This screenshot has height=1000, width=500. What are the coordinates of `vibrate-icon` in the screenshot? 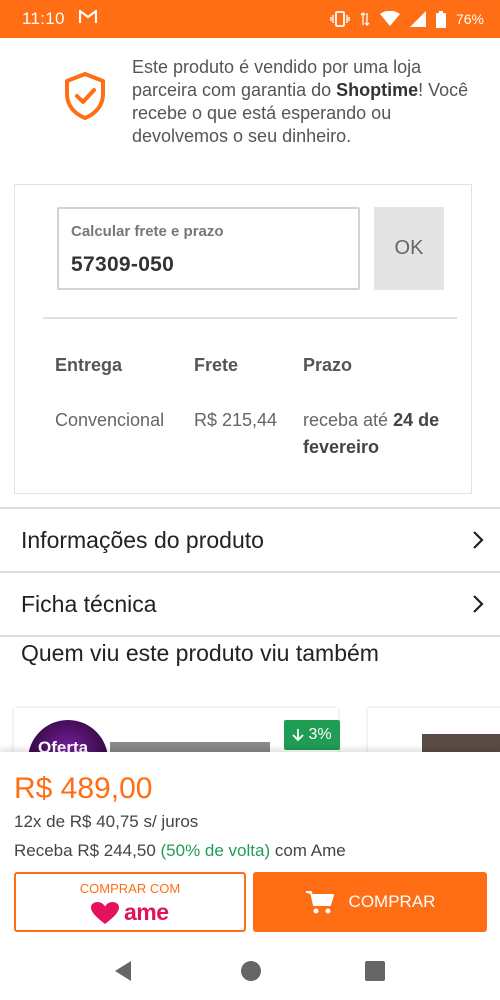 It's located at (340, 19).